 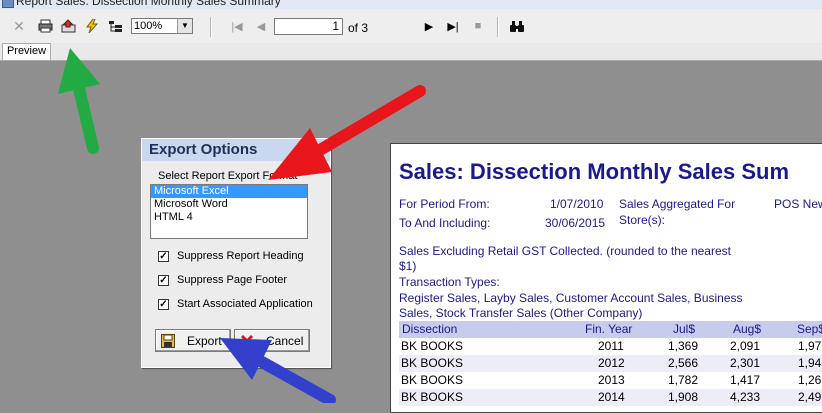 What do you see at coordinates (285, 340) in the screenshot?
I see `cancel-button-label: Cancel` at bounding box center [285, 340].